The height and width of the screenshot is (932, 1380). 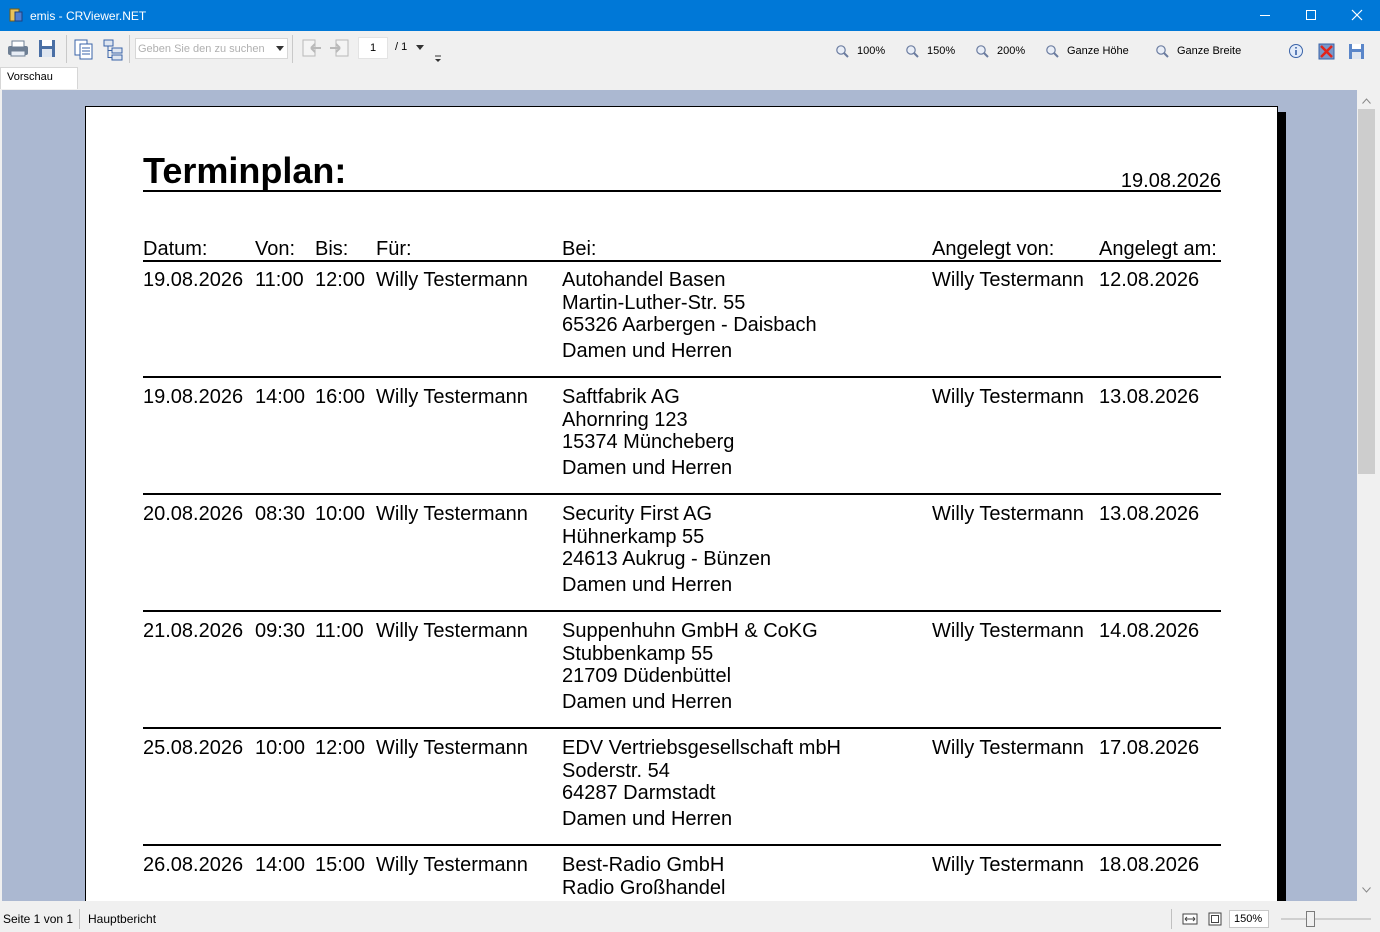 I want to click on cell-bis: 15:00, so click(x=340, y=865).